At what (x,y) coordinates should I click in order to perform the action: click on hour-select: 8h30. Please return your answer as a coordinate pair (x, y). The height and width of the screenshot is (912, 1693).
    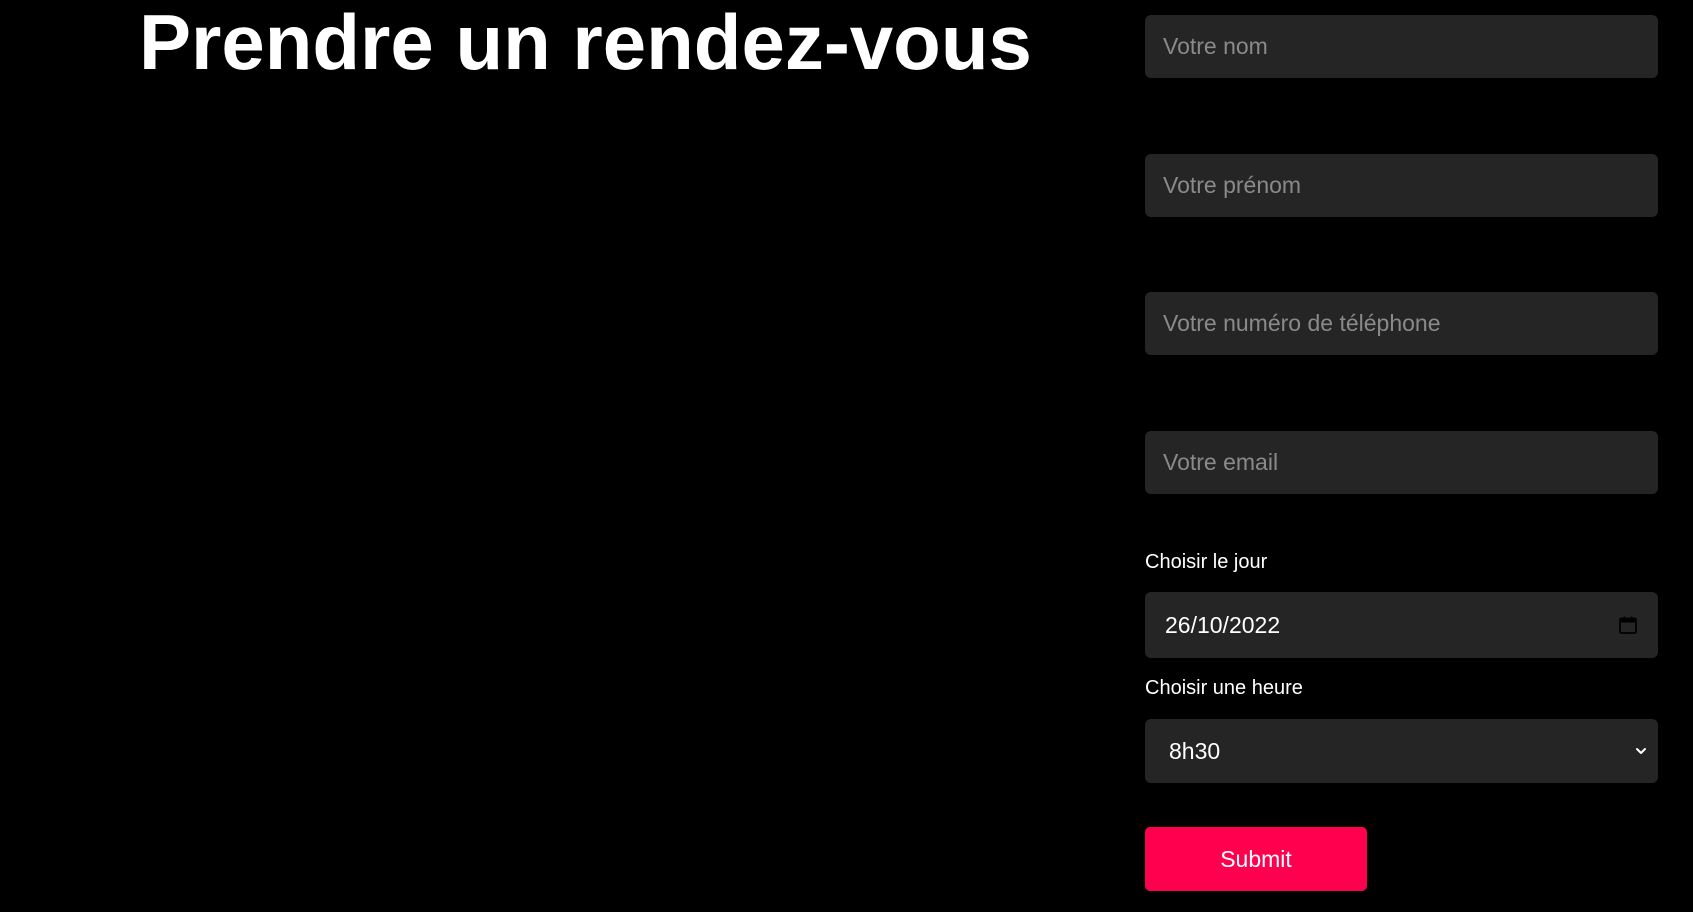
    Looking at the image, I should click on (1401, 751).